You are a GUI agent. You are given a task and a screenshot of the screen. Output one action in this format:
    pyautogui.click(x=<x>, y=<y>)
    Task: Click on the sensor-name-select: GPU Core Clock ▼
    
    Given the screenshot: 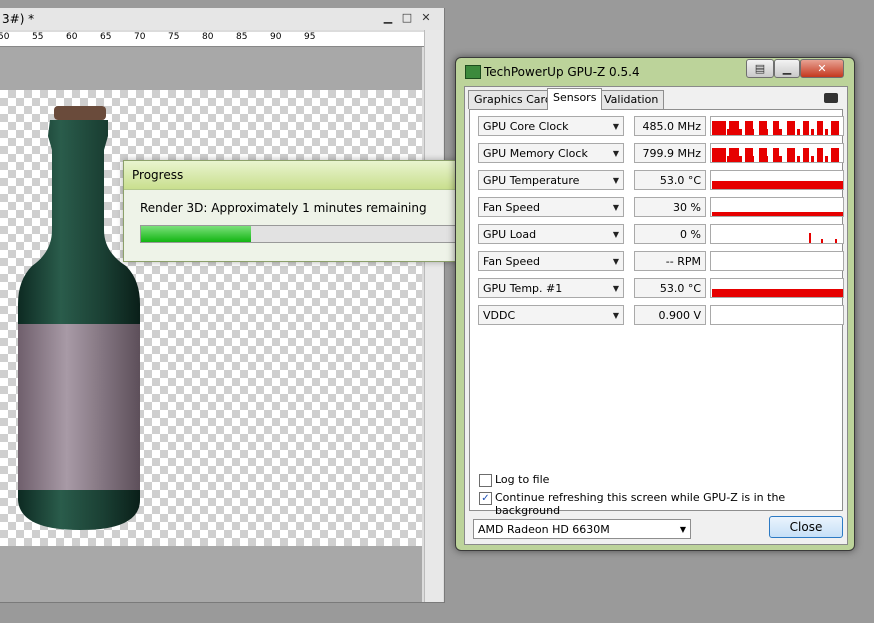 What is the action you would take?
    pyautogui.click(x=551, y=126)
    